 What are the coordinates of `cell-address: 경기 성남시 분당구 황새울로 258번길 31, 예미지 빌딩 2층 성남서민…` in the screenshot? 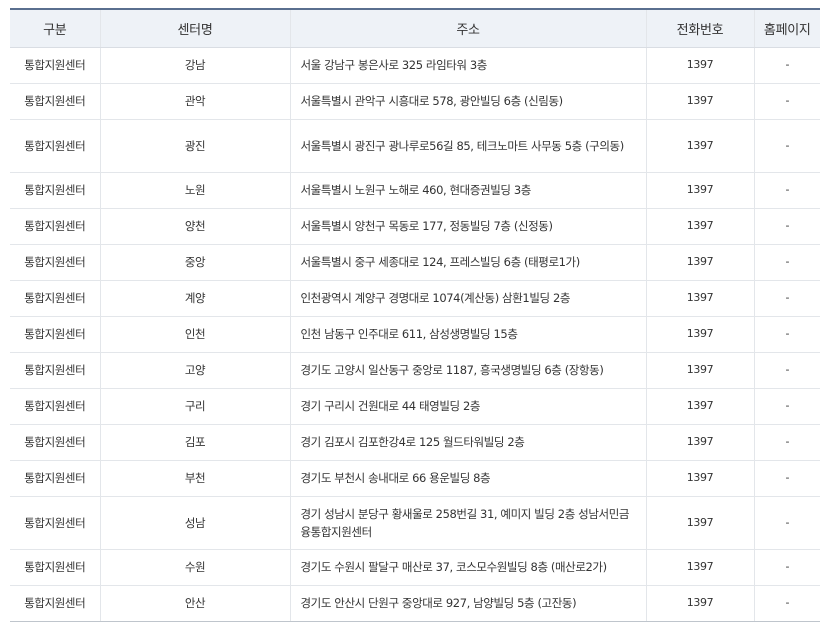 It's located at (467, 523).